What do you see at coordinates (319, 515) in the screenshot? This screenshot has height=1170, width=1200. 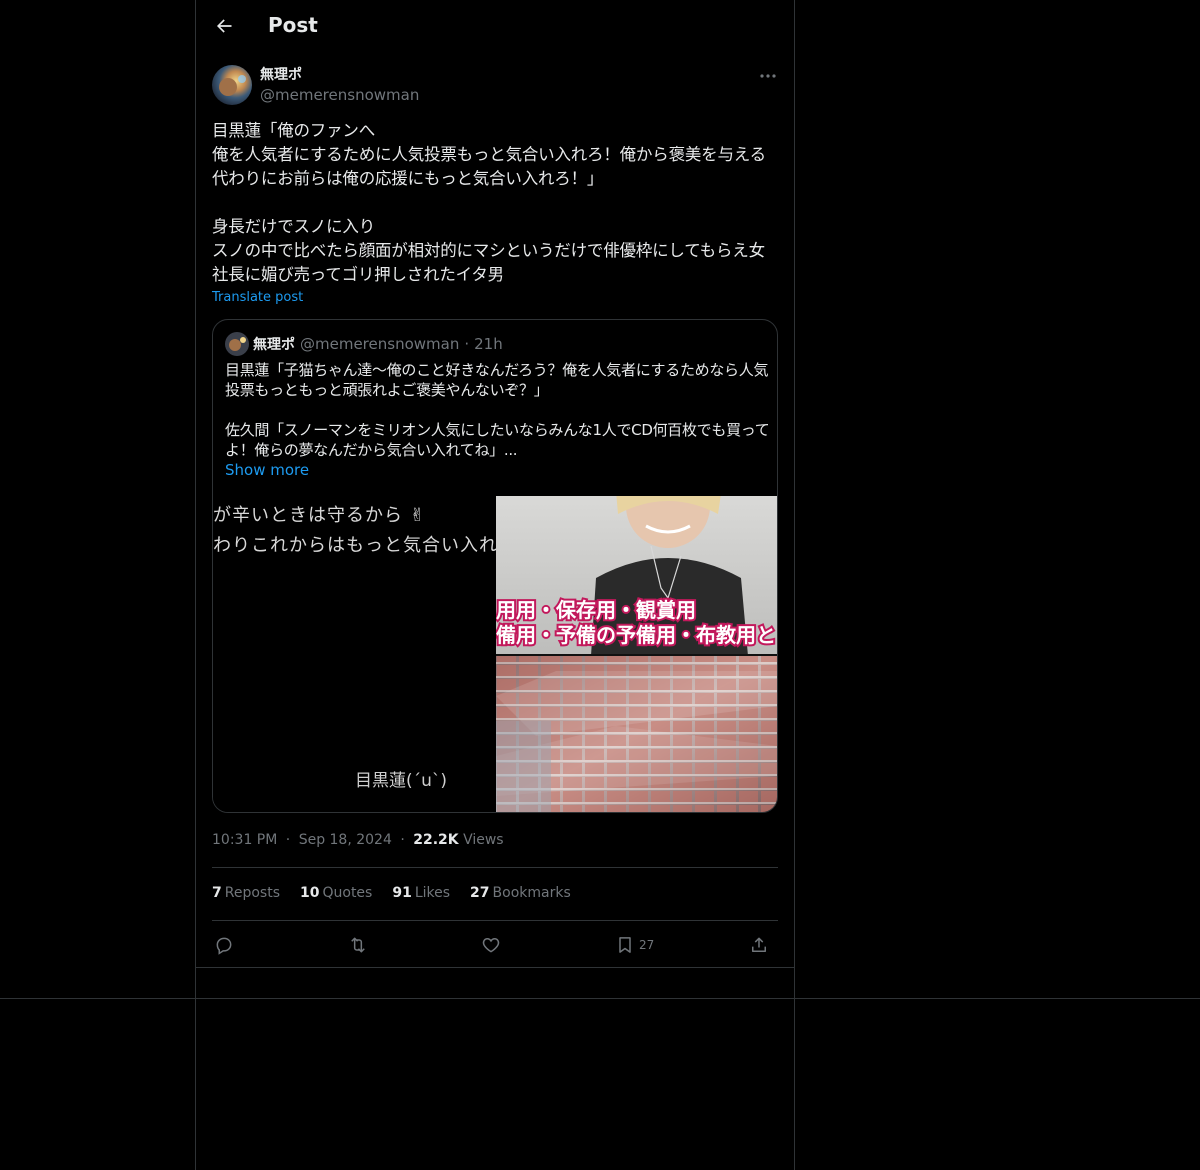 I see `media-overlay-text: が辛いときは守るから ✌` at bounding box center [319, 515].